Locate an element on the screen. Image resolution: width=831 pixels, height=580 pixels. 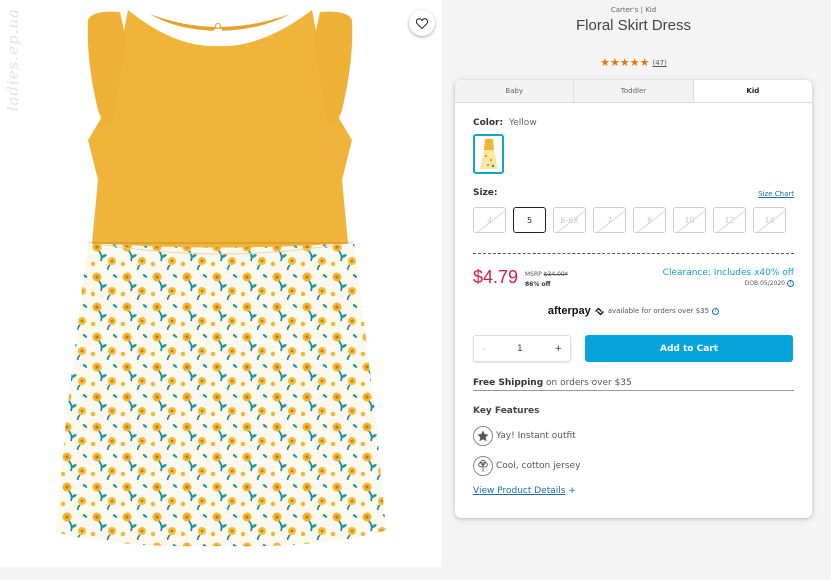
heart-icon is located at coordinates (422, 23).